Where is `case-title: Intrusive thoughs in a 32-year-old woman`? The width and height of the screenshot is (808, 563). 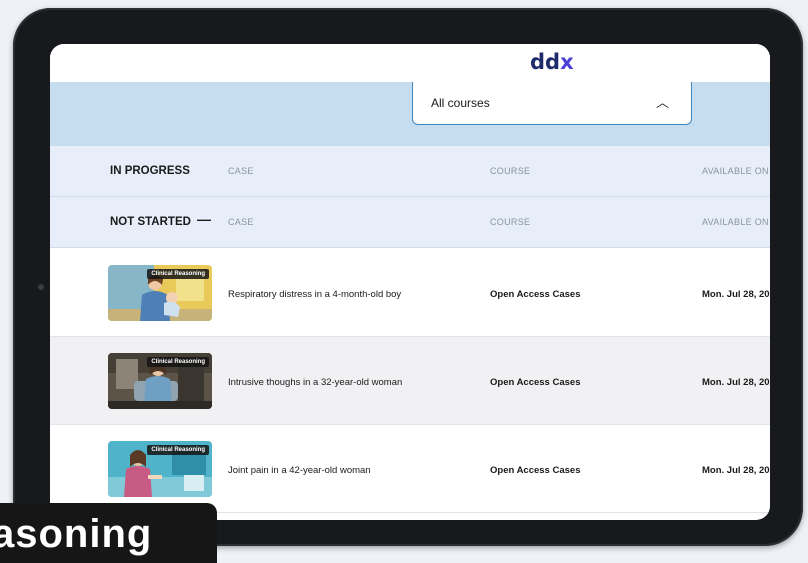
case-title: Intrusive thoughs in a 32-year-old woman is located at coordinates (315, 382).